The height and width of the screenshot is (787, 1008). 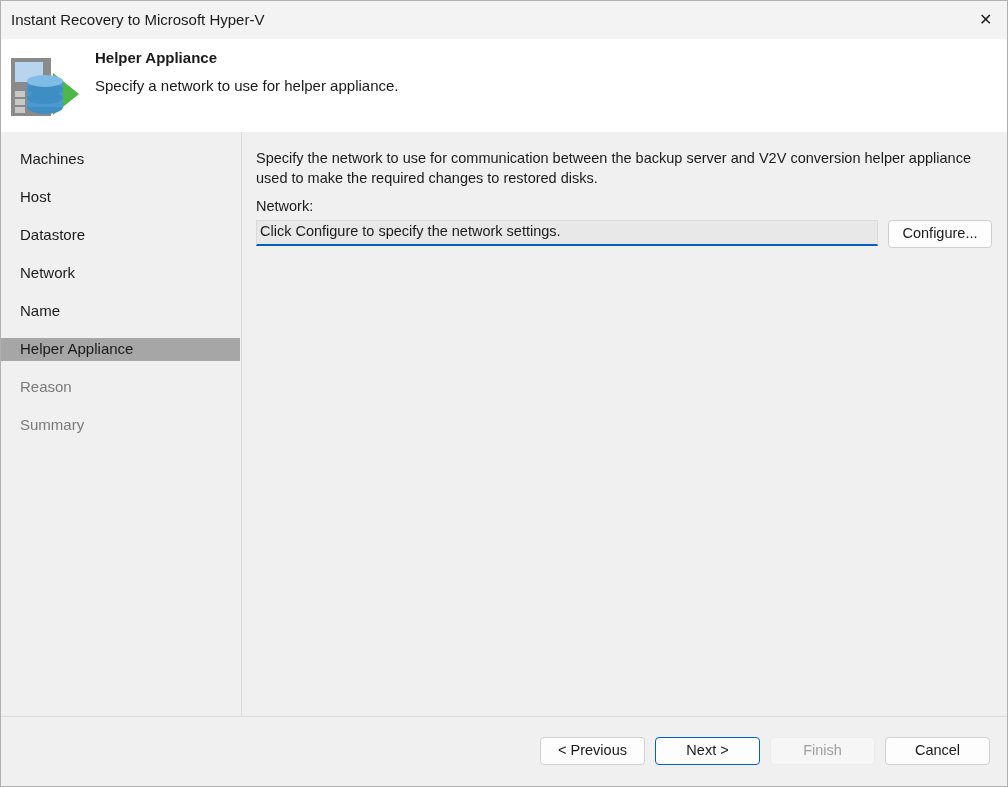 I want to click on wizard-step: Network, so click(x=120, y=273).